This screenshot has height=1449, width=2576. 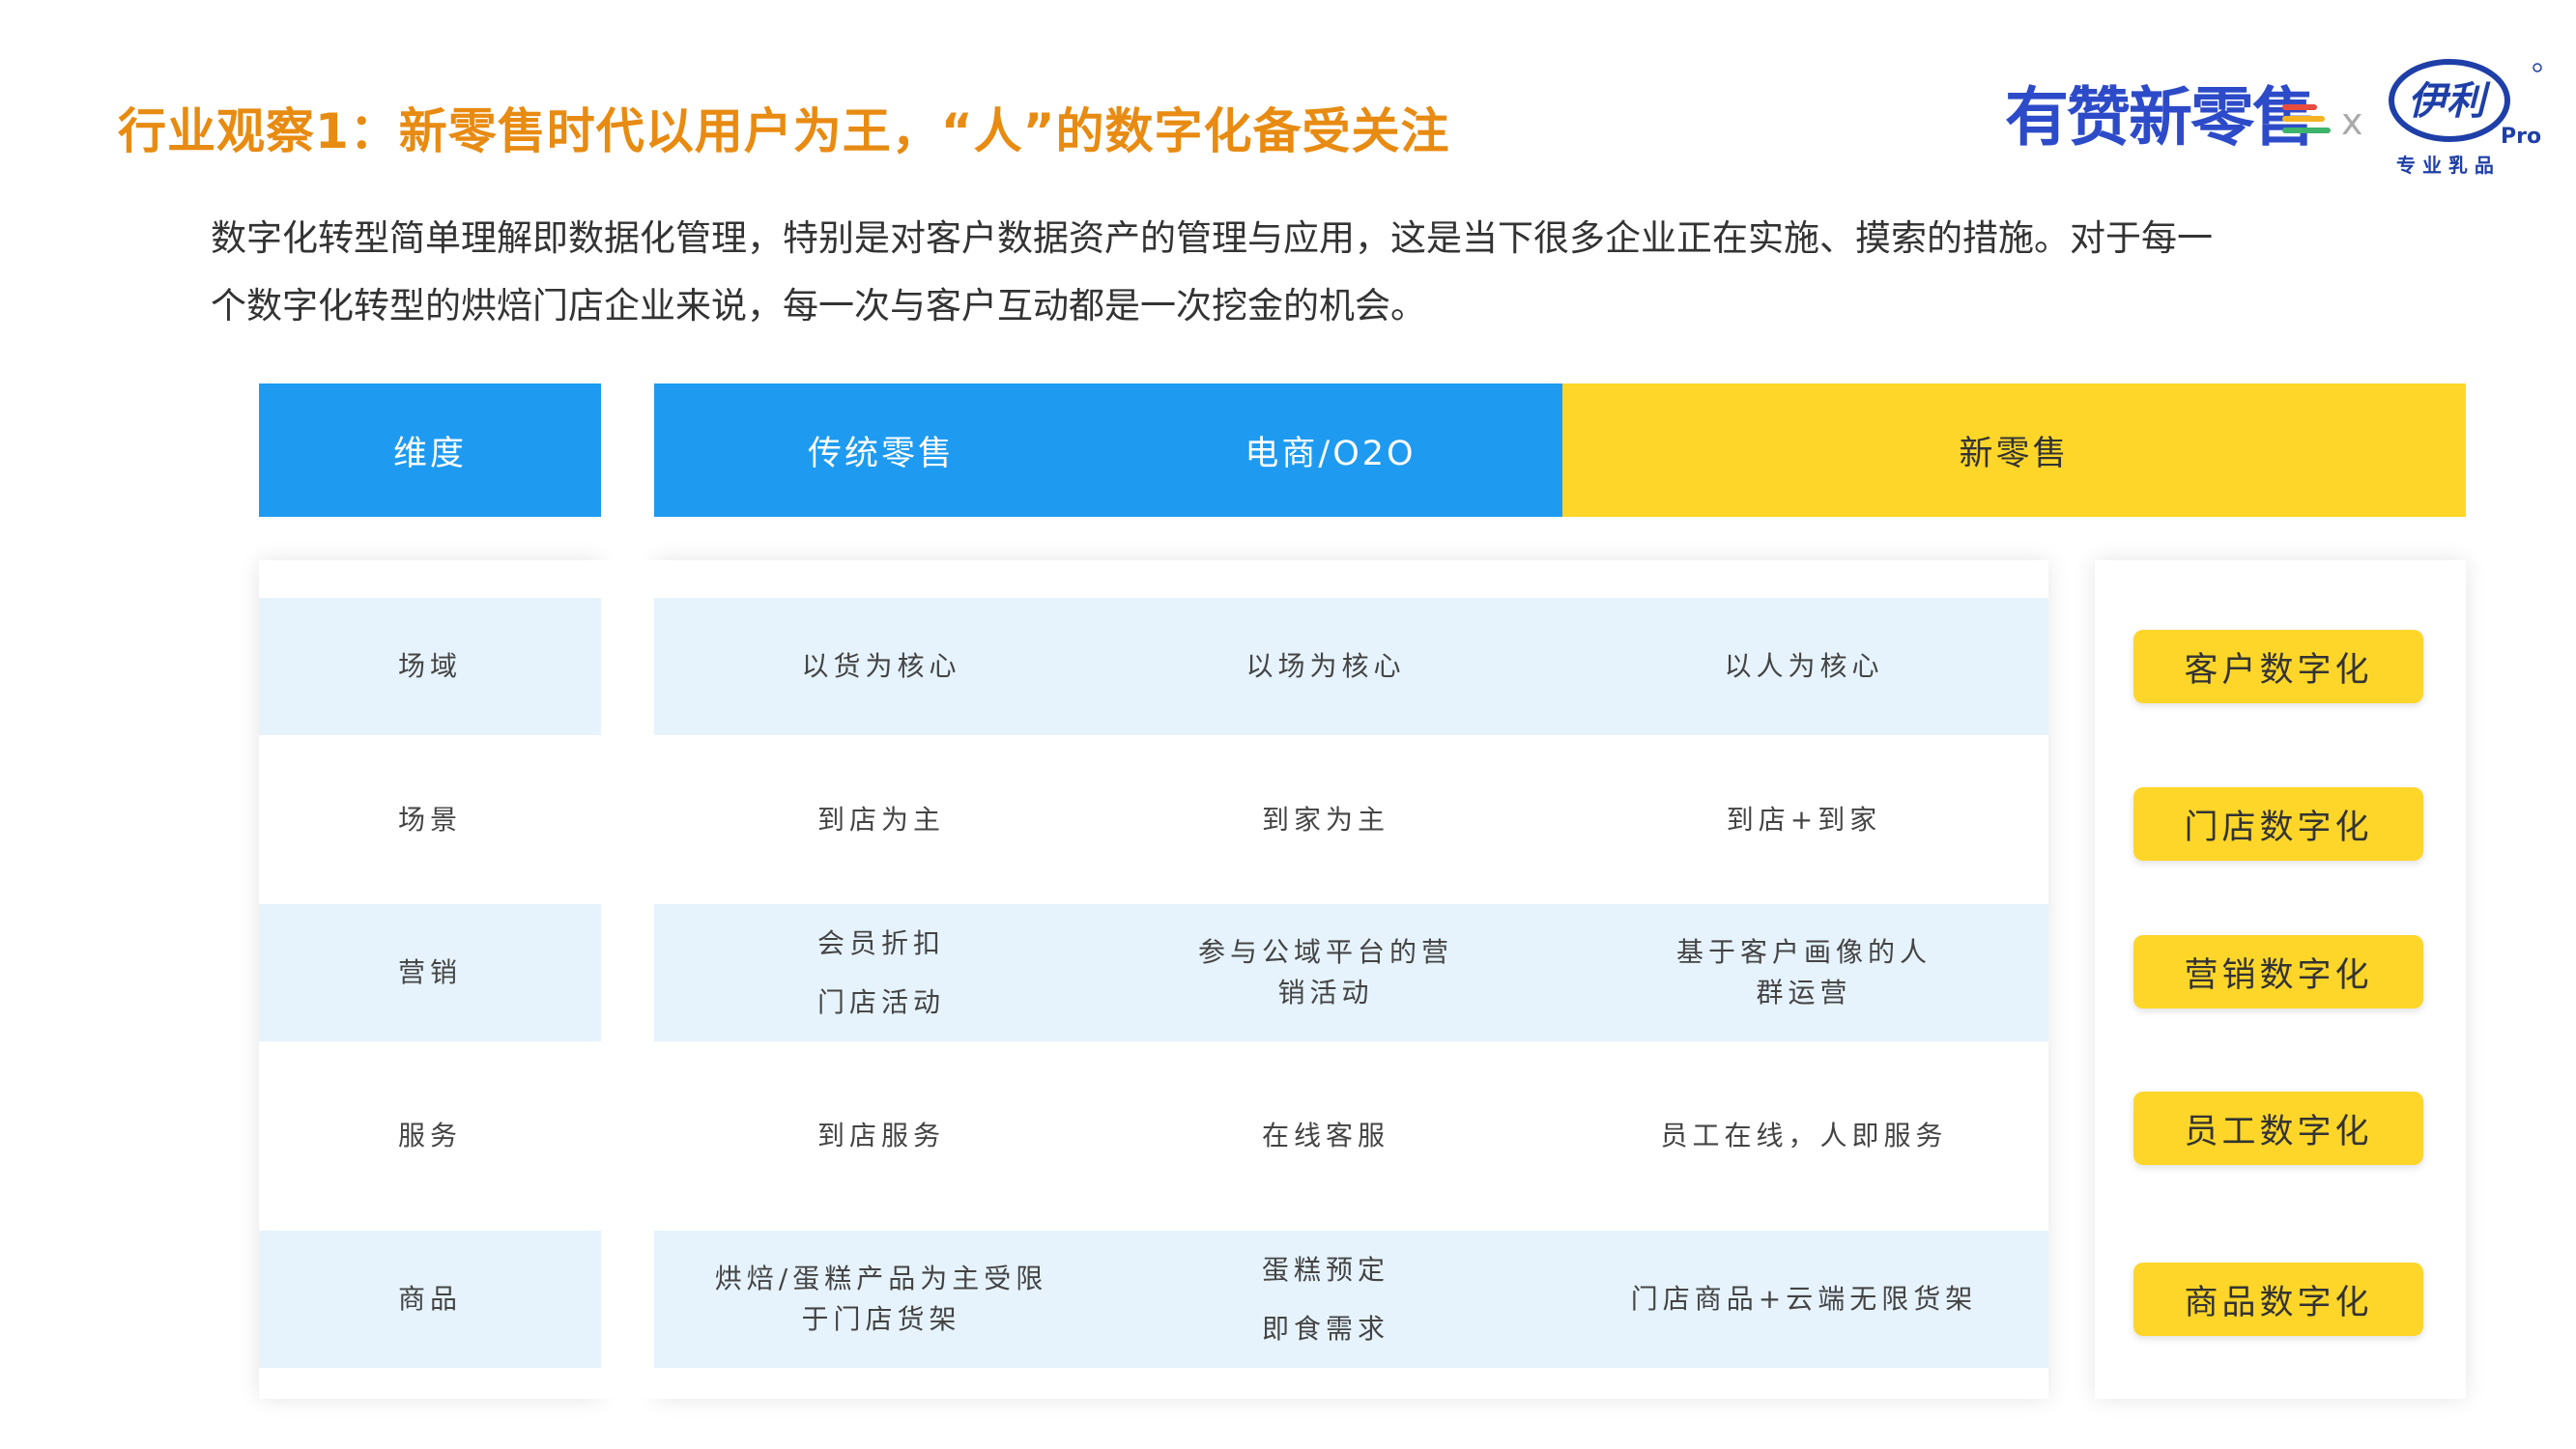 I want to click on table-row: 商品 烘焙/蛋糕产品为主受限 于门店货架 蛋糕预定 即食需求 门店商品+云端无限货架, so click(x=1154, y=1299).